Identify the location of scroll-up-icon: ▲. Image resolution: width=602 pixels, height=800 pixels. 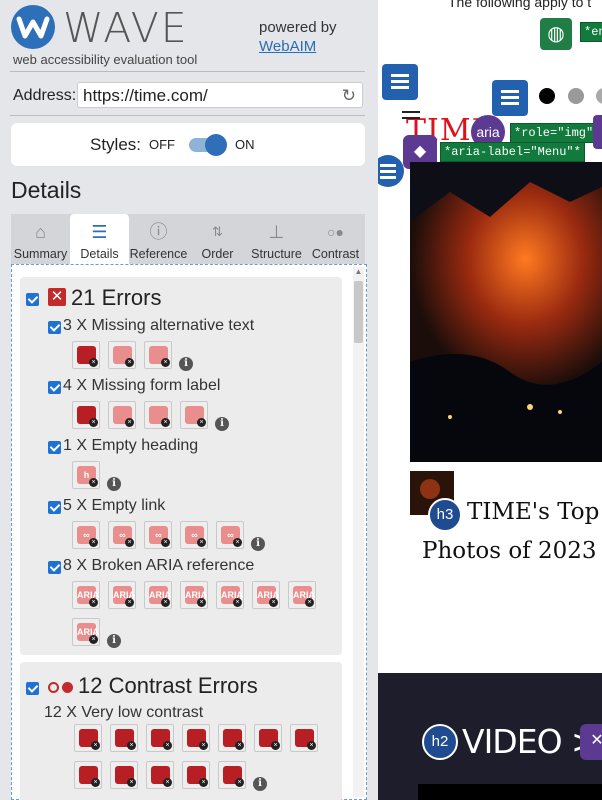
(358, 272).